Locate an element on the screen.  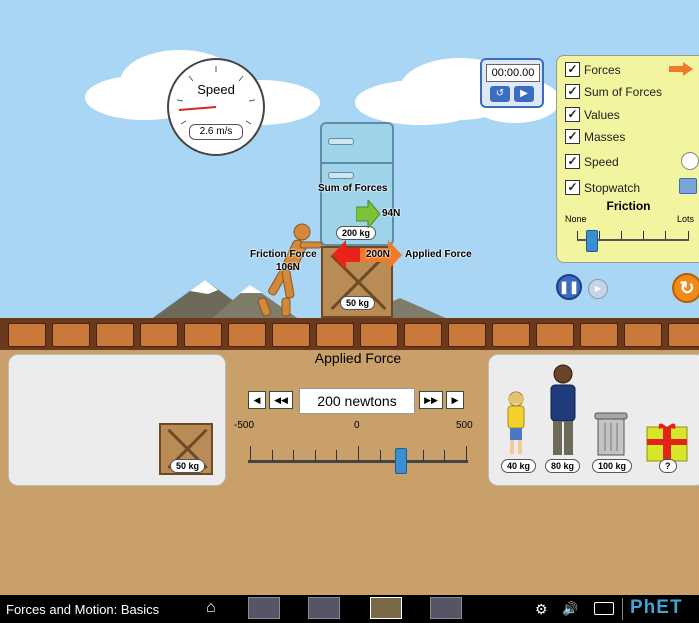
sum-of-forces-label: Sum of Forces is located at coordinates (353, 188).